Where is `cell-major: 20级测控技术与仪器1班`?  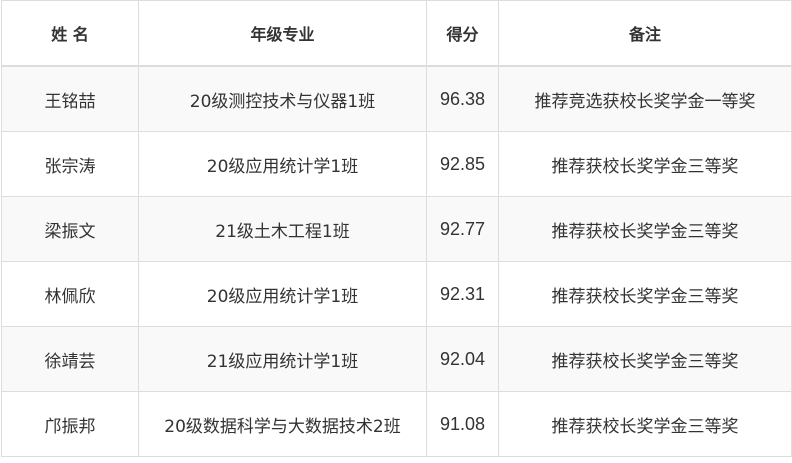 cell-major: 20级测控技术与仪器1班 is located at coordinates (282, 98).